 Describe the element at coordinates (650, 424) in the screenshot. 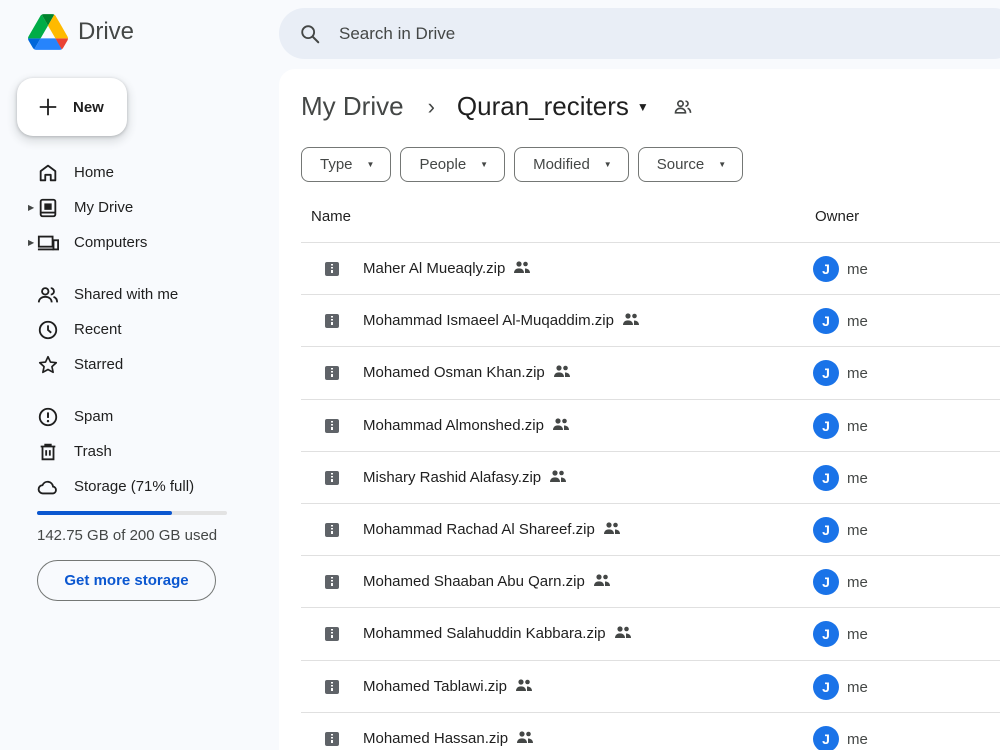

I see `table-row: Mohammad Almonshed.zip Jme` at that location.